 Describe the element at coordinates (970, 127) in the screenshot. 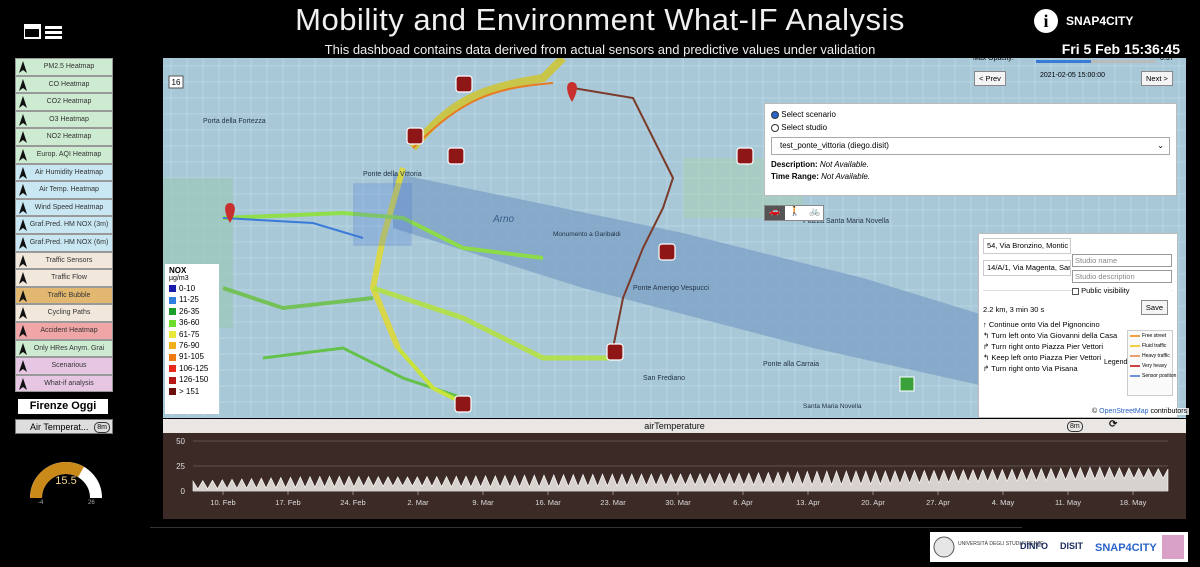

I see `select-studio-row: Select studio` at that location.